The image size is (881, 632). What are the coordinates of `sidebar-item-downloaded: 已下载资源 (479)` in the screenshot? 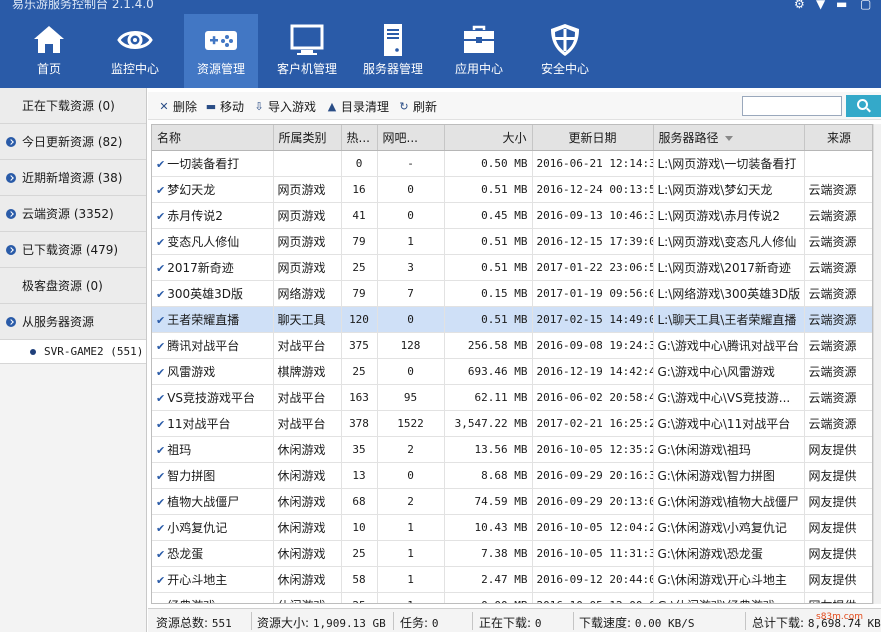 It's located at (73, 250).